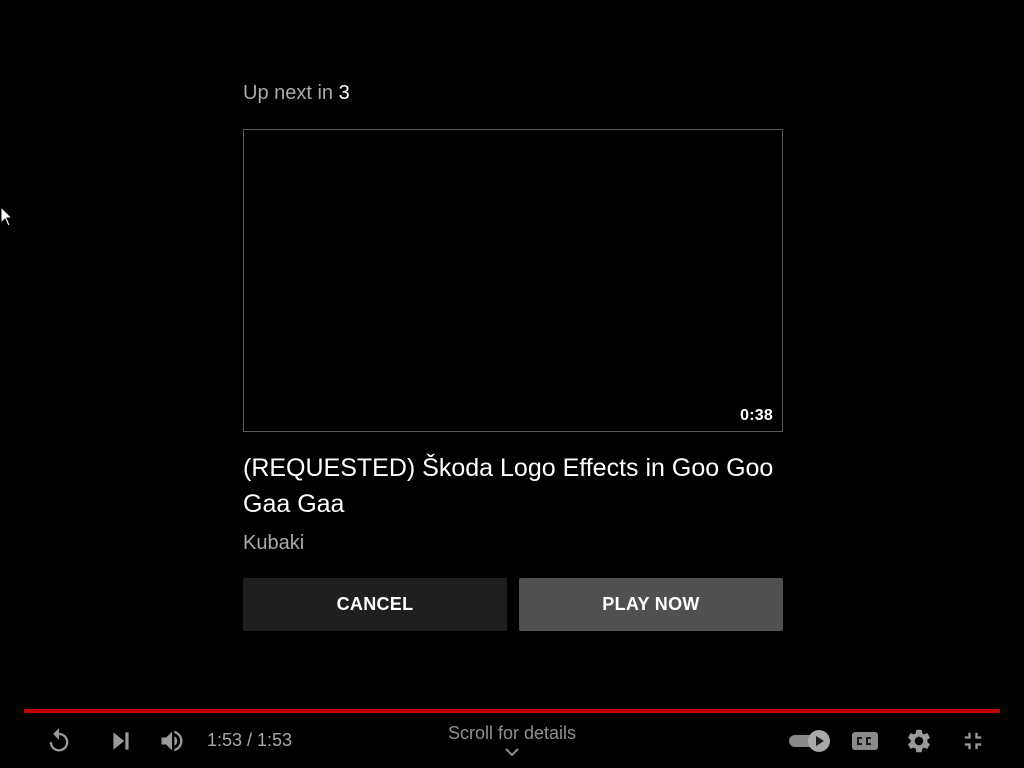  I want to click on up-next-header: Up next in 3, so click(296, 93).